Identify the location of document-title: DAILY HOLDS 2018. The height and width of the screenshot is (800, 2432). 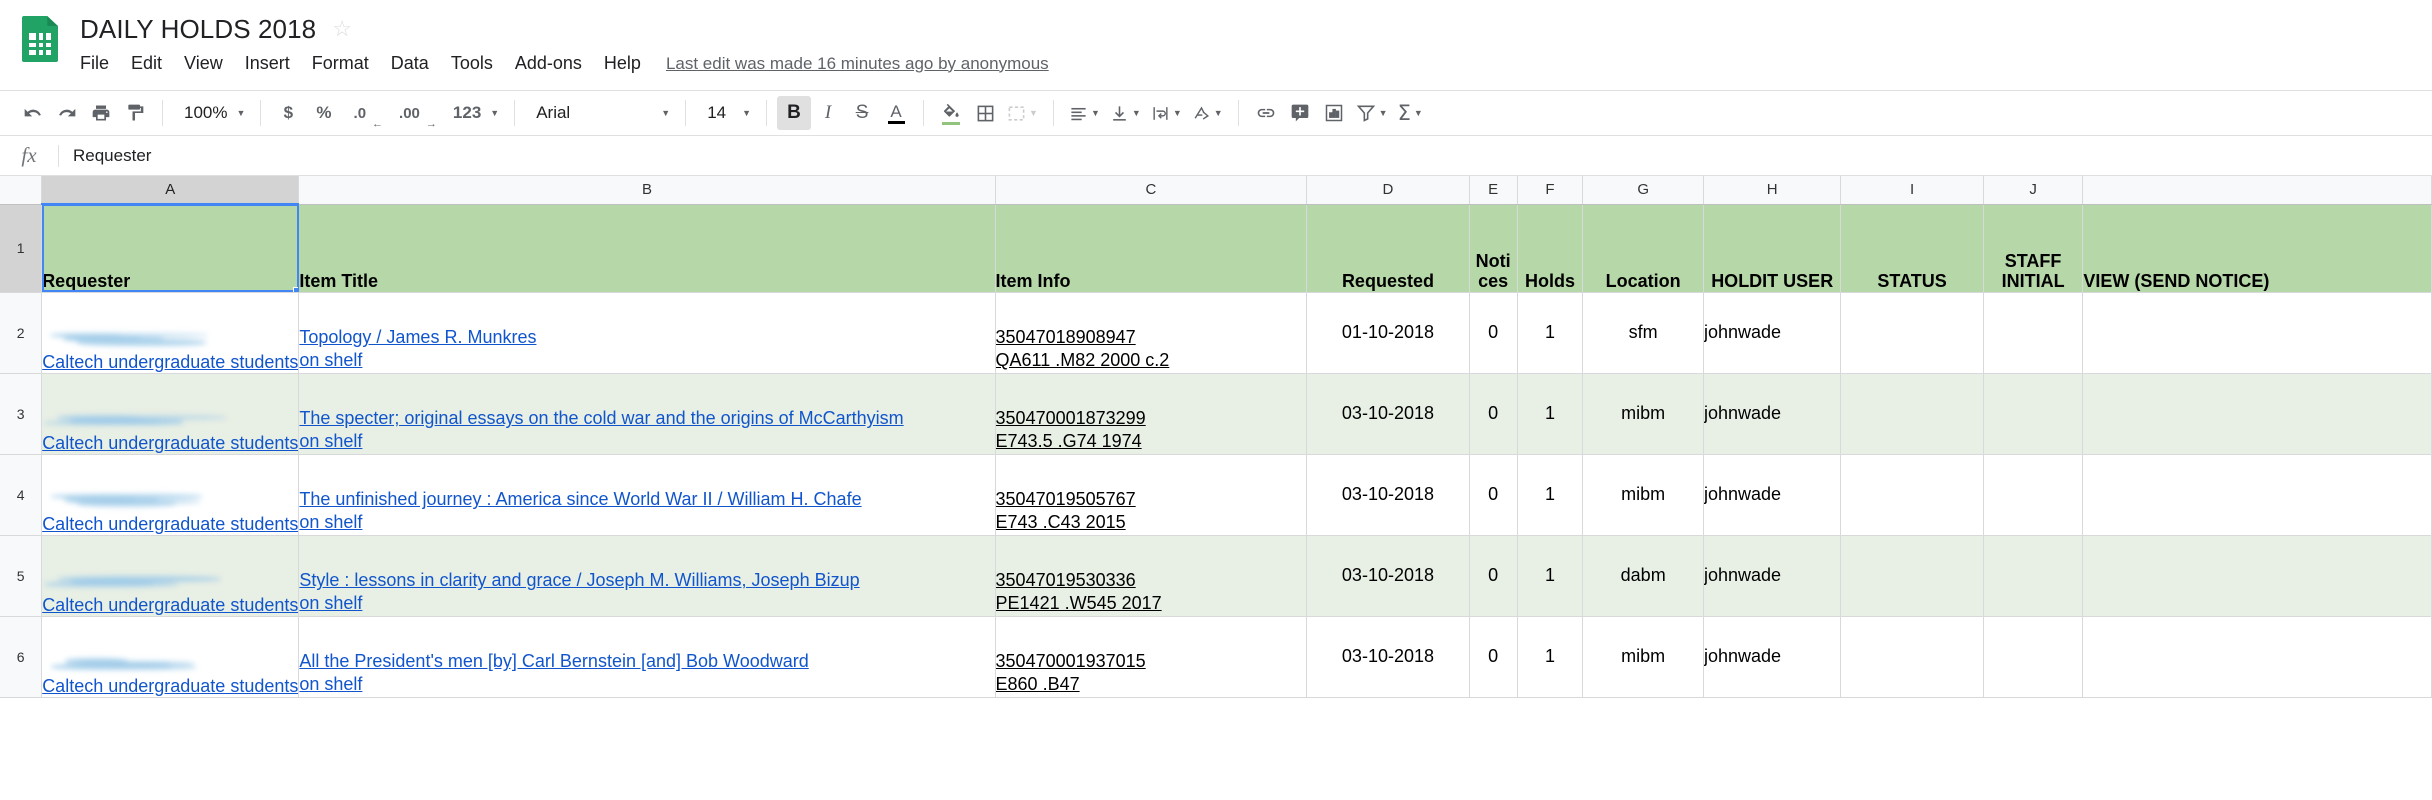
(198, 29).